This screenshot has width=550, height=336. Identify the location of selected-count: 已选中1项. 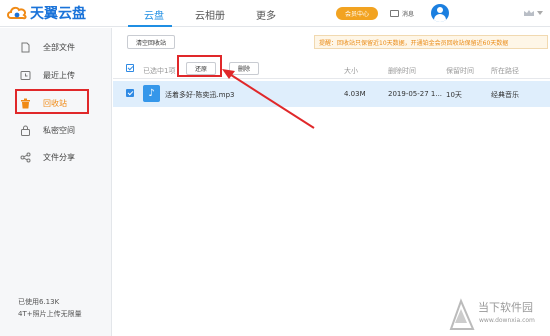
(159, 71).